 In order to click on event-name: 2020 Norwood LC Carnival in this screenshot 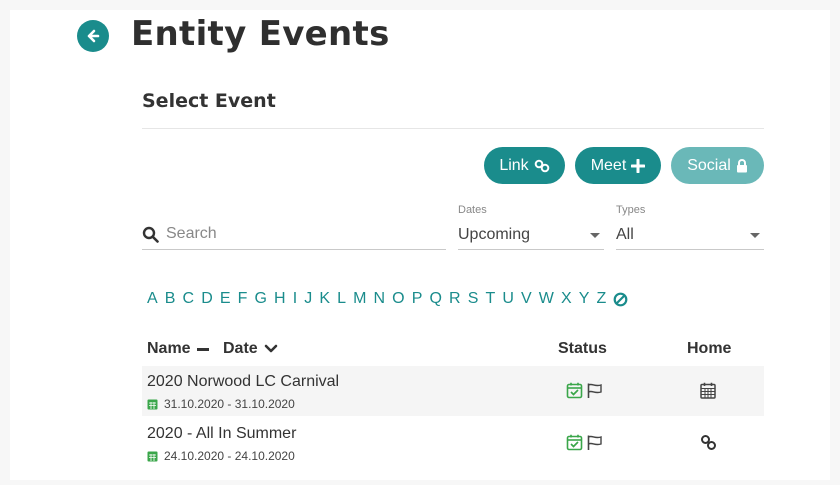, I will do `click(243, 381)`.